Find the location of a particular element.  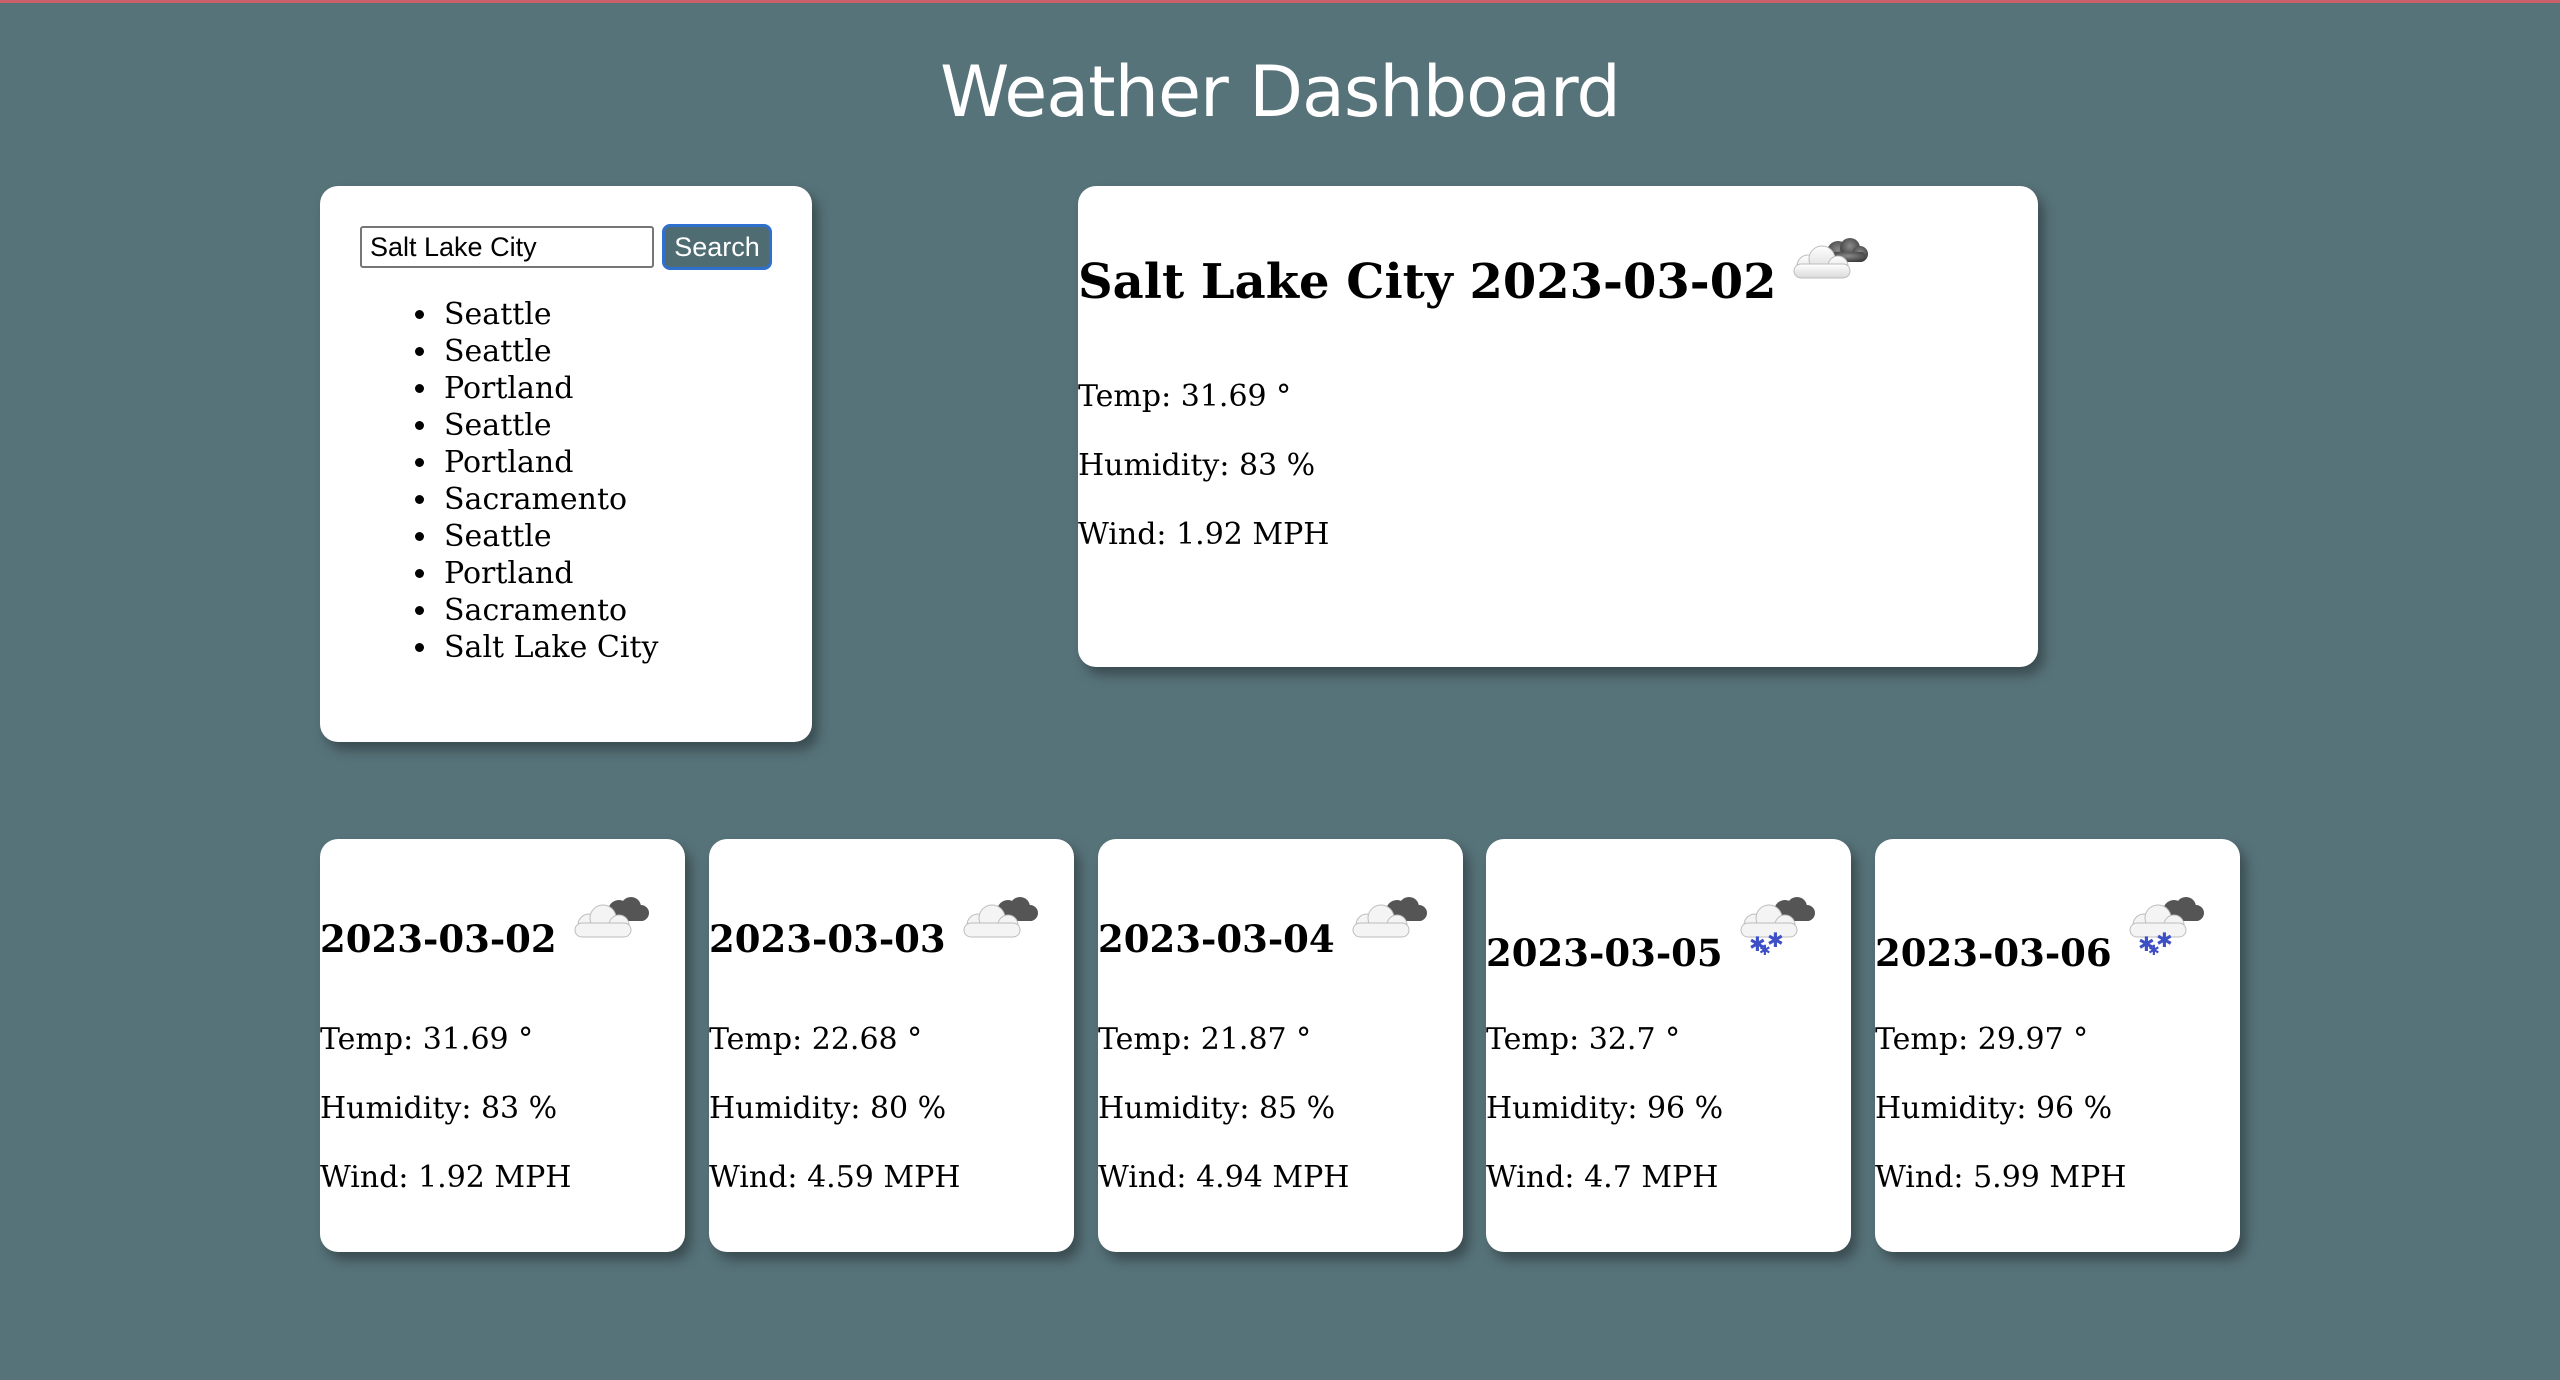

forecast-date-row: 2023-03-04 is located at coordinates (1264, 927).